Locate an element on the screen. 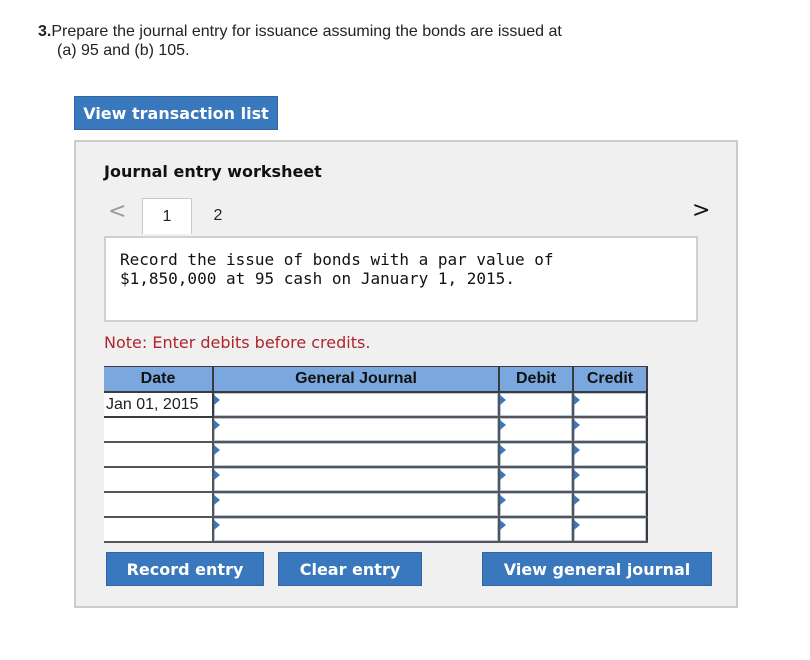 The width and height of the screenshot is (810, 660). date-cell: Jan 01, 2015 is located at coordinates (159, 404).